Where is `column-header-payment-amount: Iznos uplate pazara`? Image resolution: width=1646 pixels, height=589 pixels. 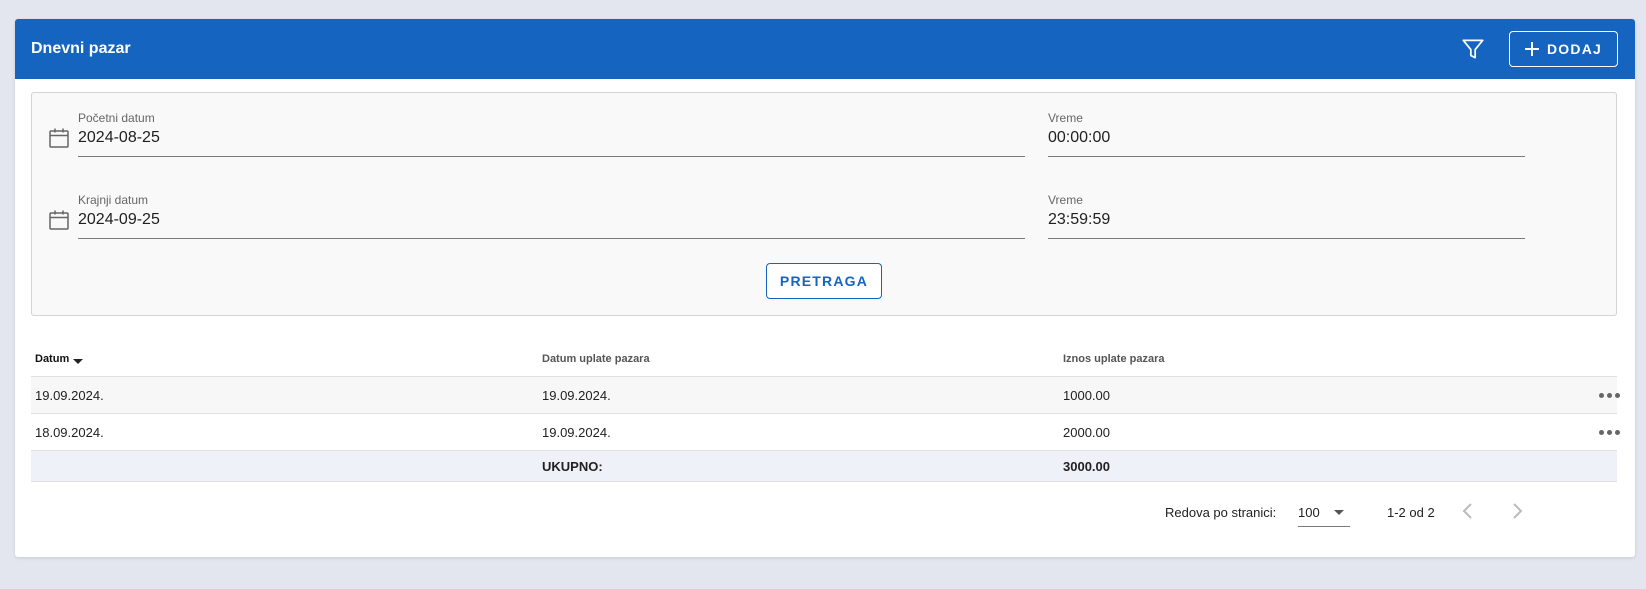 column-header-payment-amount: Iznos uplate pazara is located at coordinates (1113, 359).